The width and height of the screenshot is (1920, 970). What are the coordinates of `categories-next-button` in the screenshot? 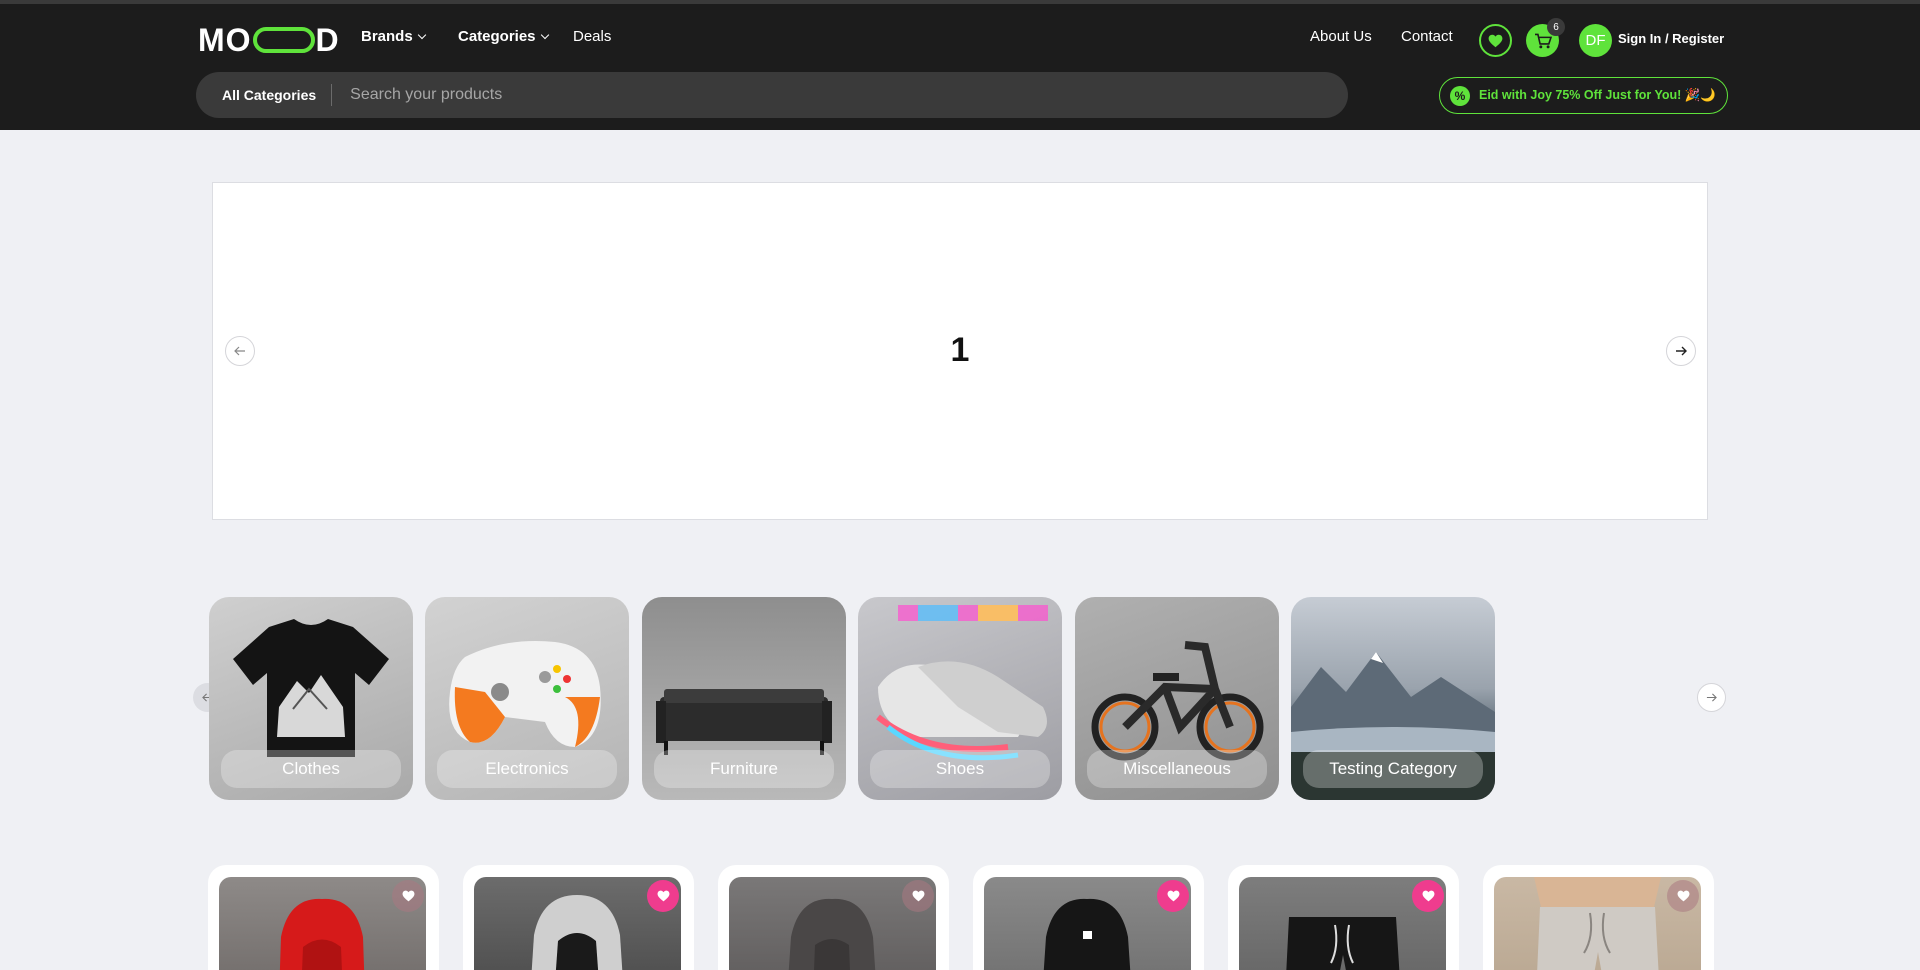 It's located at (1711, 697).